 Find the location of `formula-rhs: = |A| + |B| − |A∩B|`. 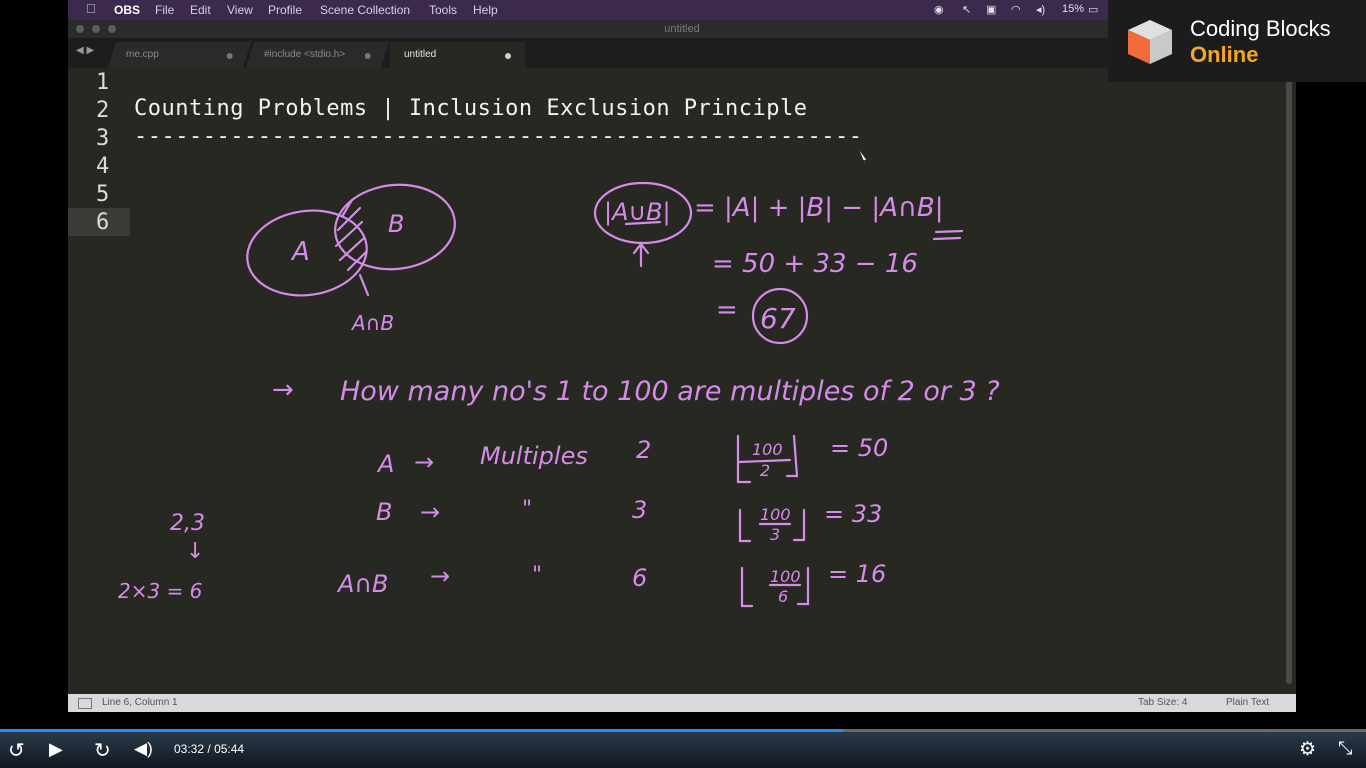

formula-rhs: = |A| + |B| − |A∩B| is located at coordinates (819, 208).